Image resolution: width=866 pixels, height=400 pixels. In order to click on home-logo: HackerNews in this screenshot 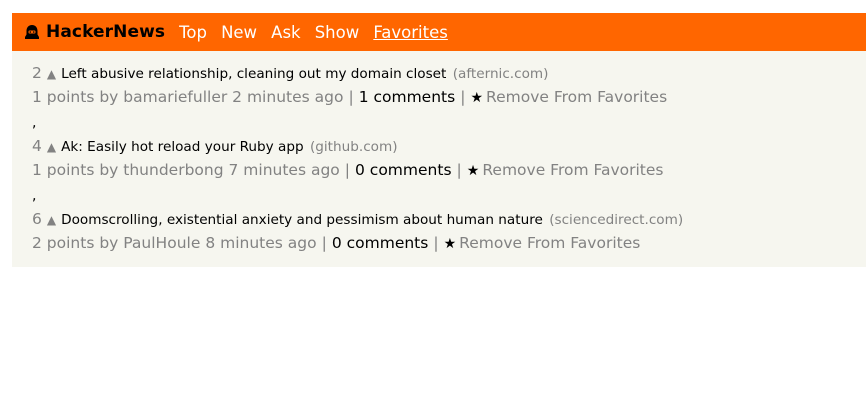, I will do `click(94, 32)`.